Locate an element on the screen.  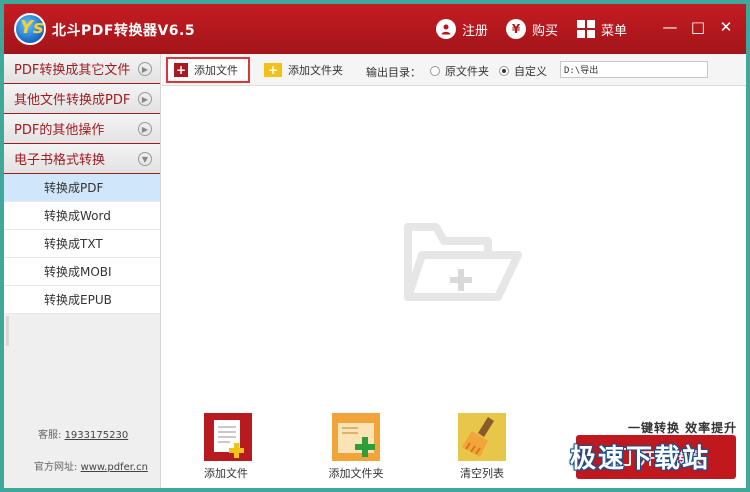
menu-button: 菜单 is located at coordinates (602, 29).